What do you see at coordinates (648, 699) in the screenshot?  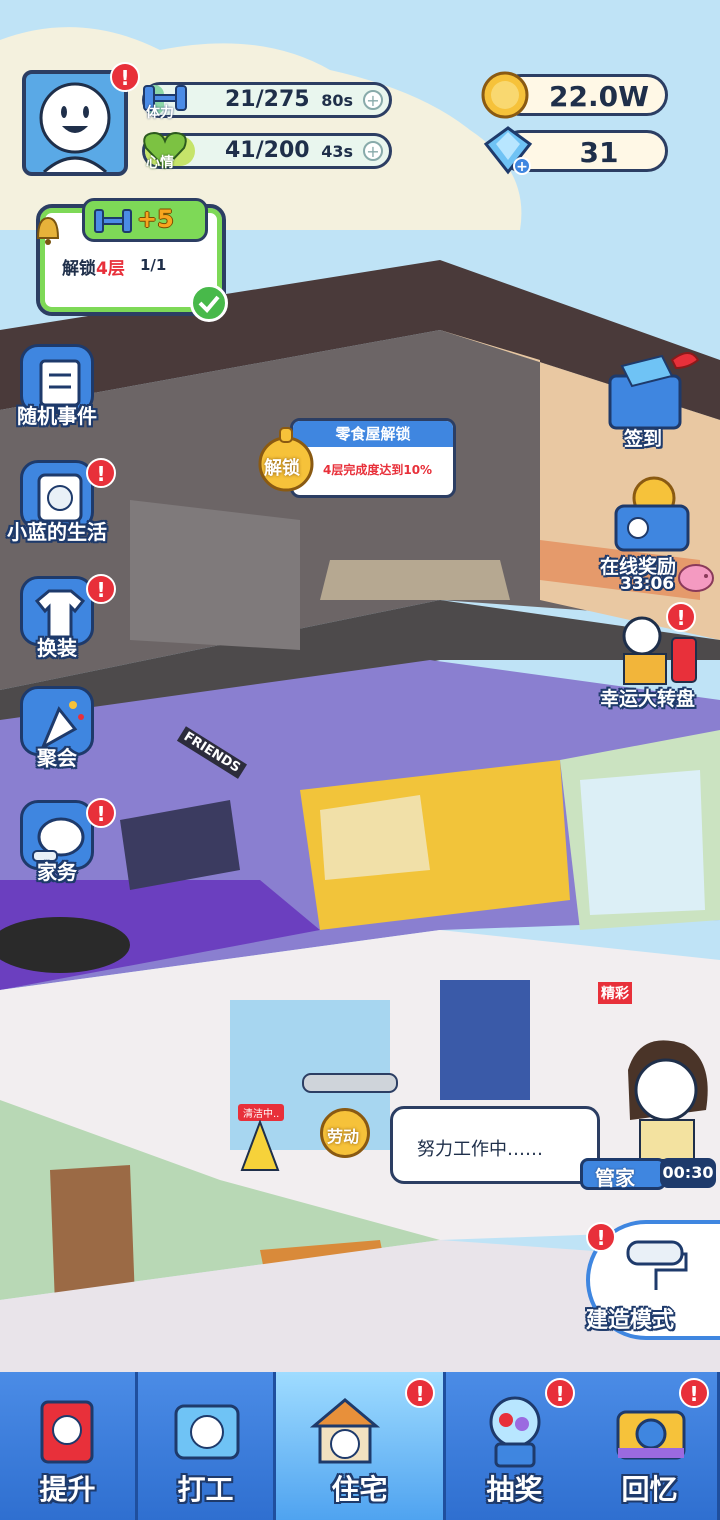 I see `lucky-wheel-label: 幸运大转盘` at bounding box center [648, 699].